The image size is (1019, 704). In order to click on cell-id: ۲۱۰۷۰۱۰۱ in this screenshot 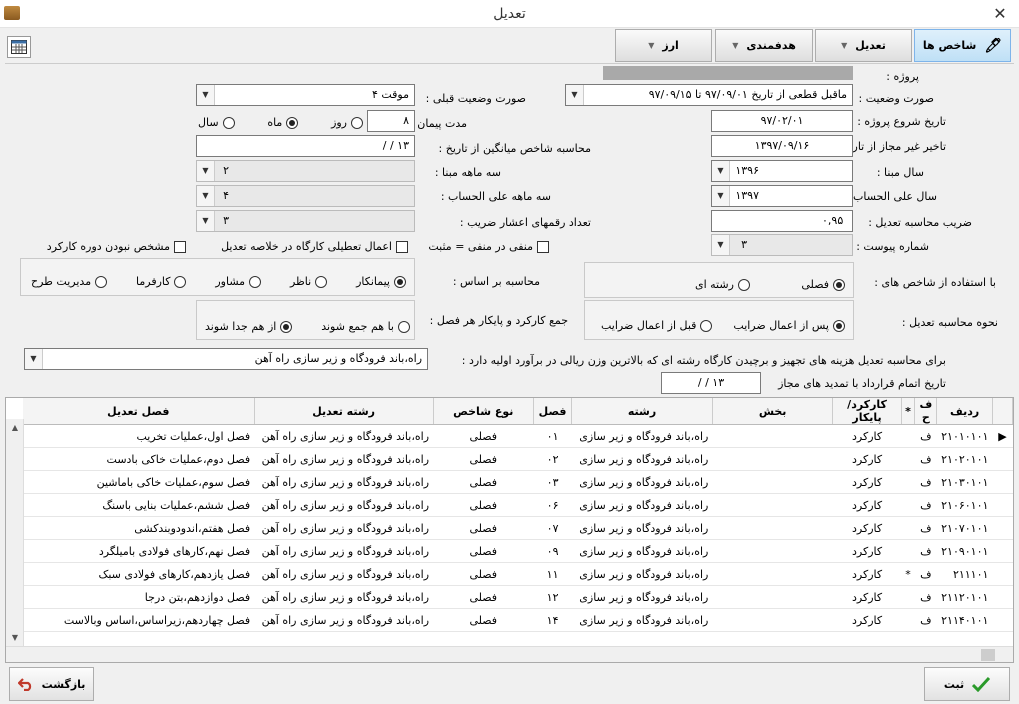, I will do `click(964, 528)`.